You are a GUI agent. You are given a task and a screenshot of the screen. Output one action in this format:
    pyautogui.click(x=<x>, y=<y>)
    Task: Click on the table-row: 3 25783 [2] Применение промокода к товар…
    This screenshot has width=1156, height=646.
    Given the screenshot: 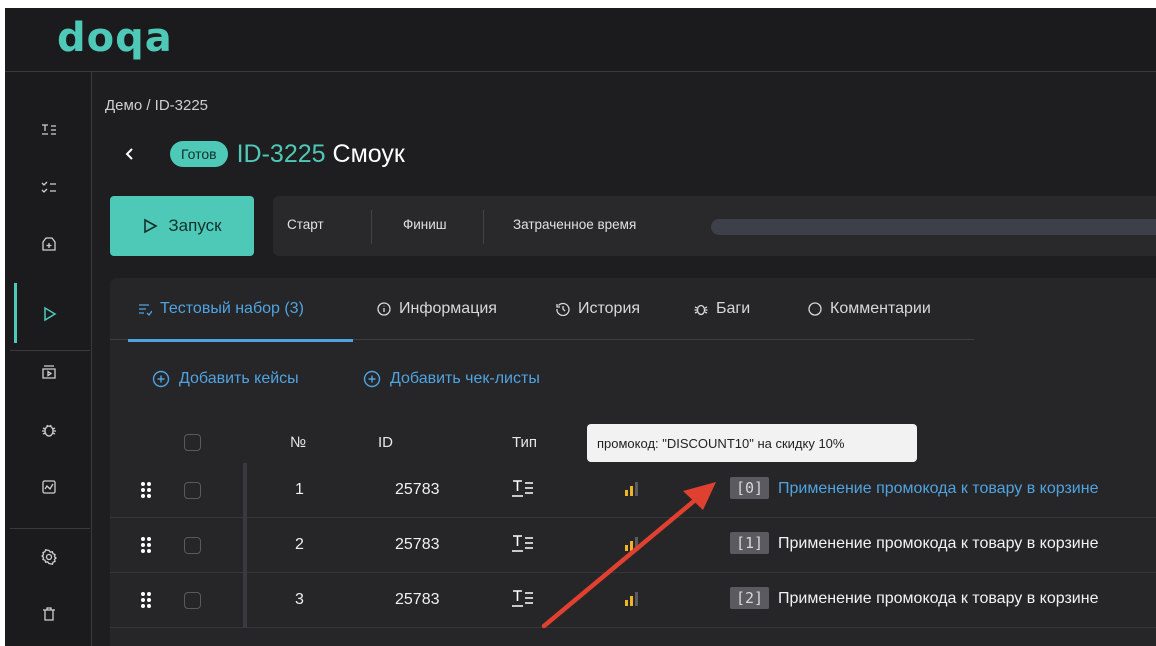 What is the action you would take?
    pyautogui.click(x=633, y=600)
    